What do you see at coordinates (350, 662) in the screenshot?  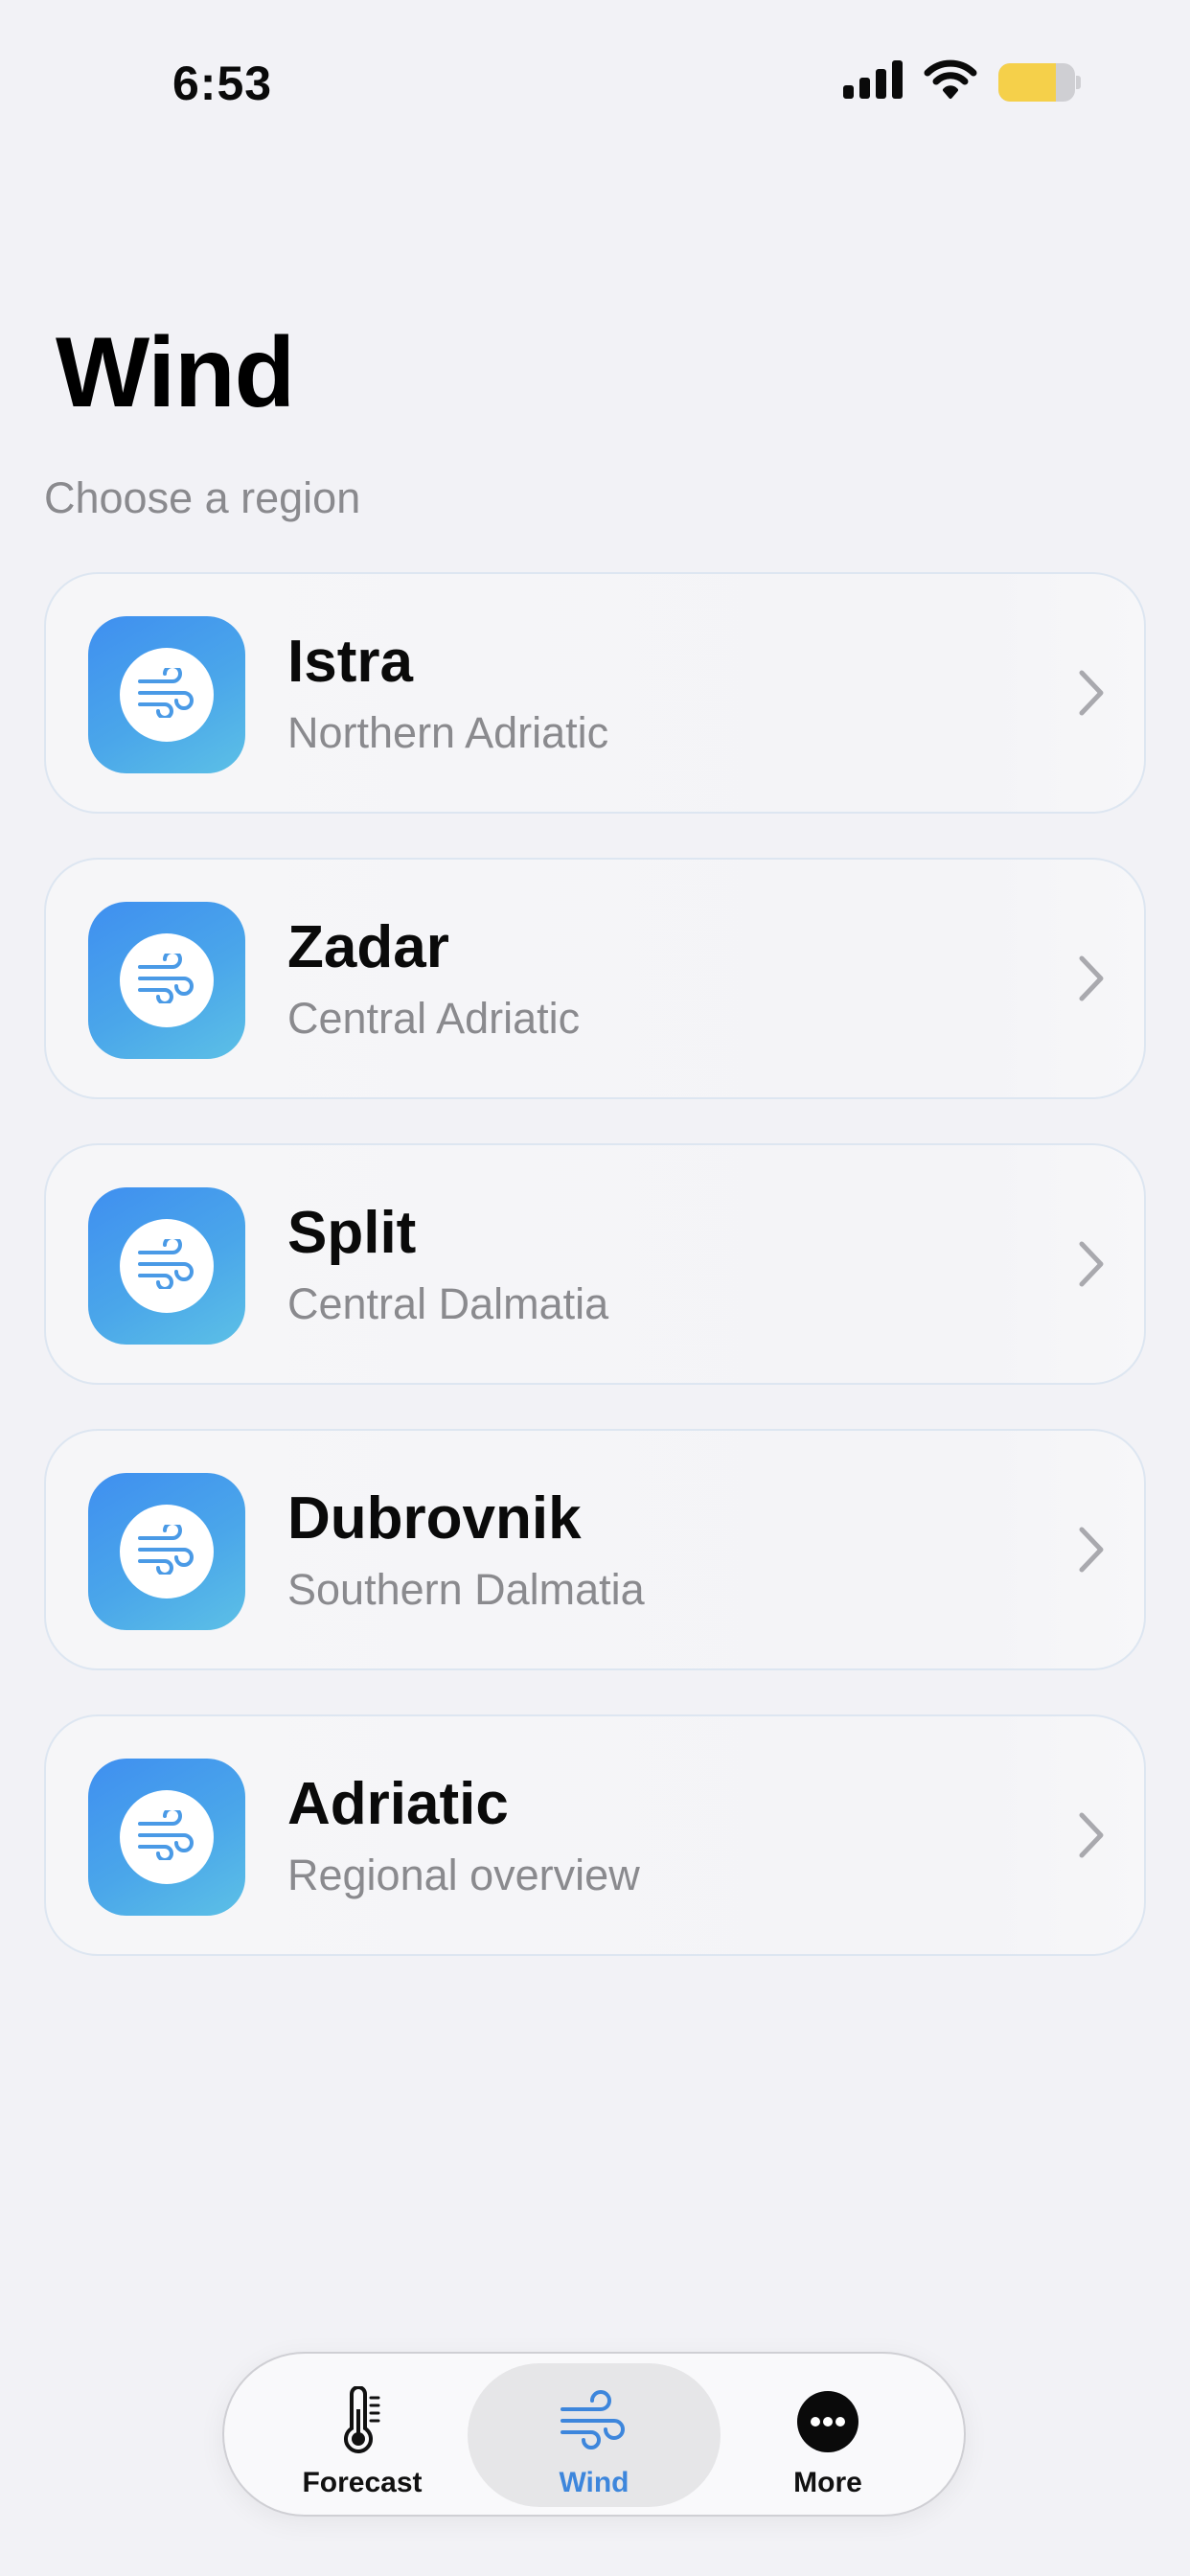 I see `region-name: Istra` at bounding box center [350, 662].